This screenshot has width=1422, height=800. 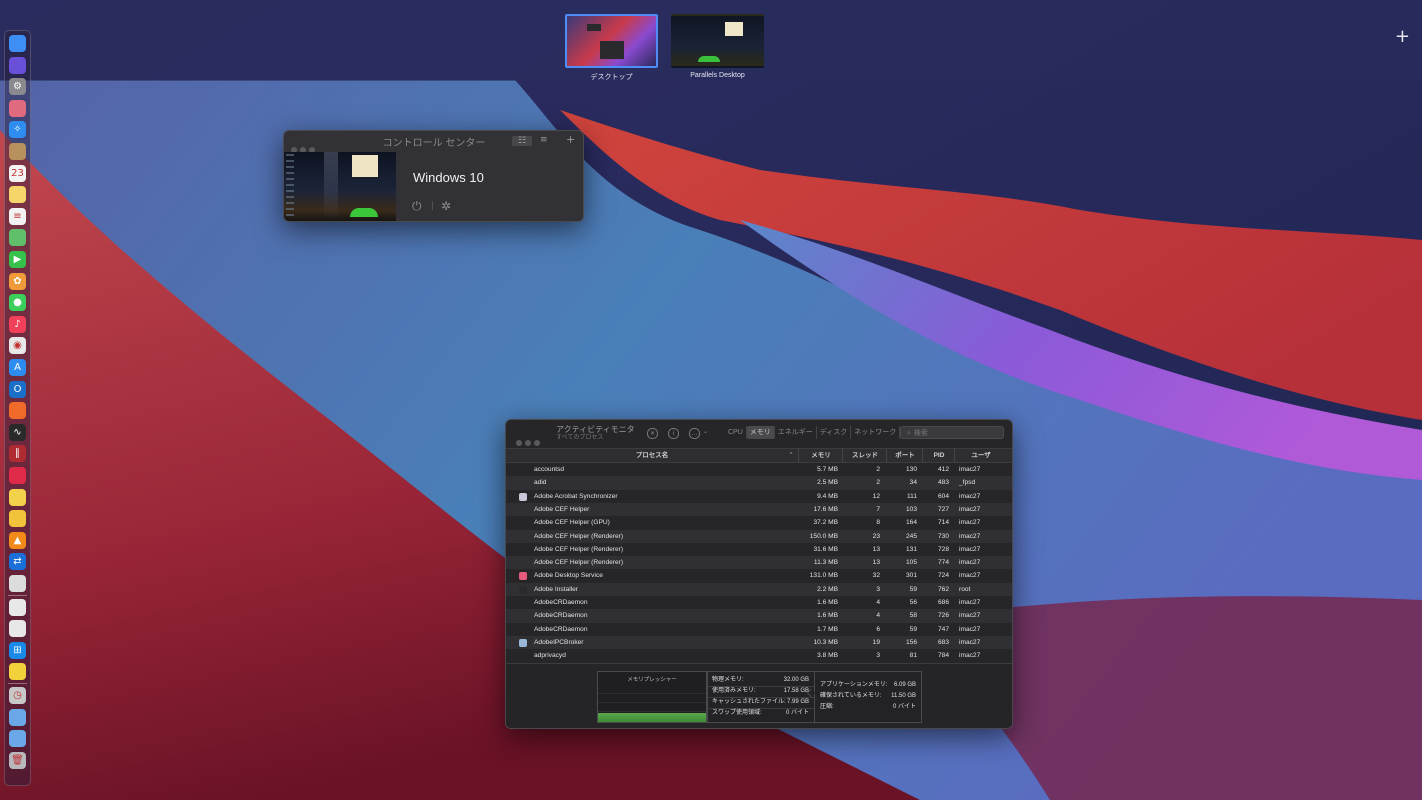 I want to click on activity-monitor-icon: ∿, so click(x=17, y=432).